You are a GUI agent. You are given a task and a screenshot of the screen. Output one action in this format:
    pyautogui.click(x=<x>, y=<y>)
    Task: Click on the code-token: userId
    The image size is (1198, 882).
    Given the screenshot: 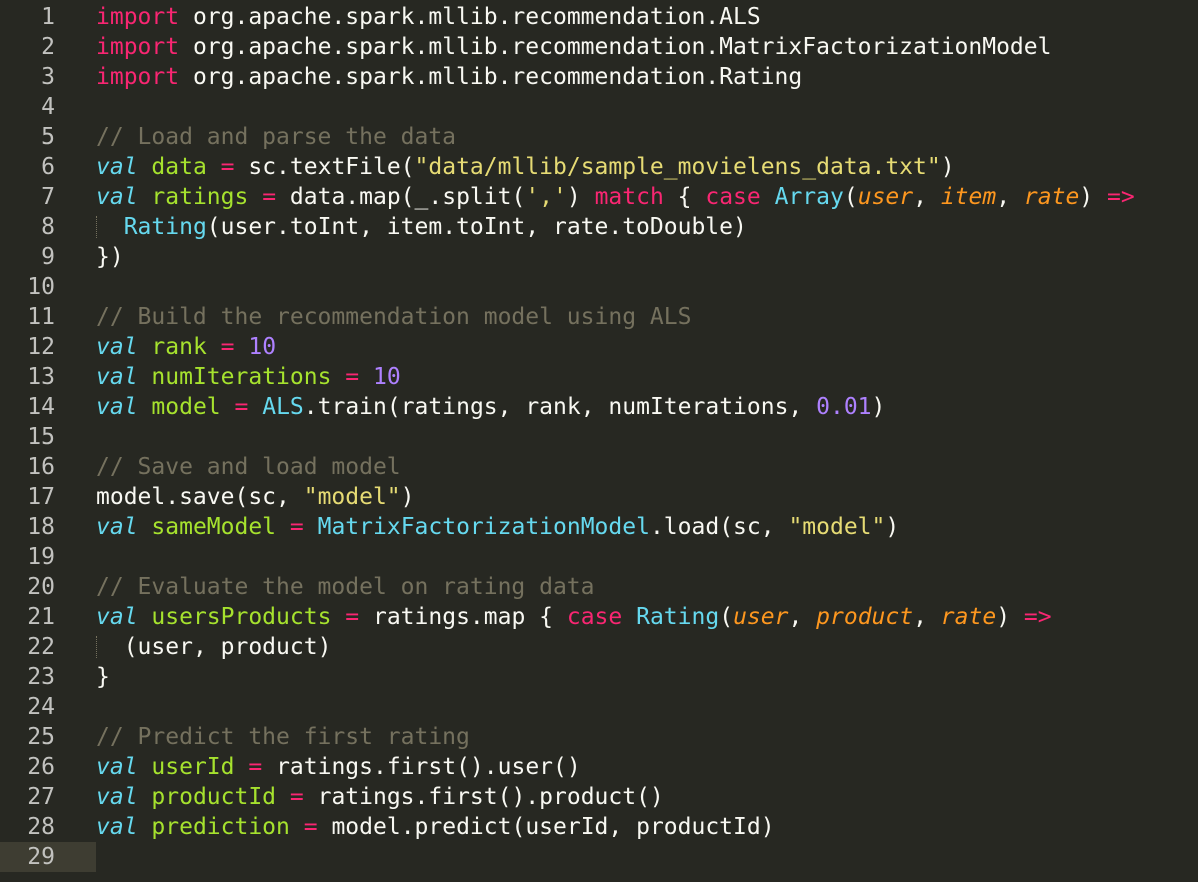 What is the action you would take?
    pyautogui.click(x=193, y=767)
    